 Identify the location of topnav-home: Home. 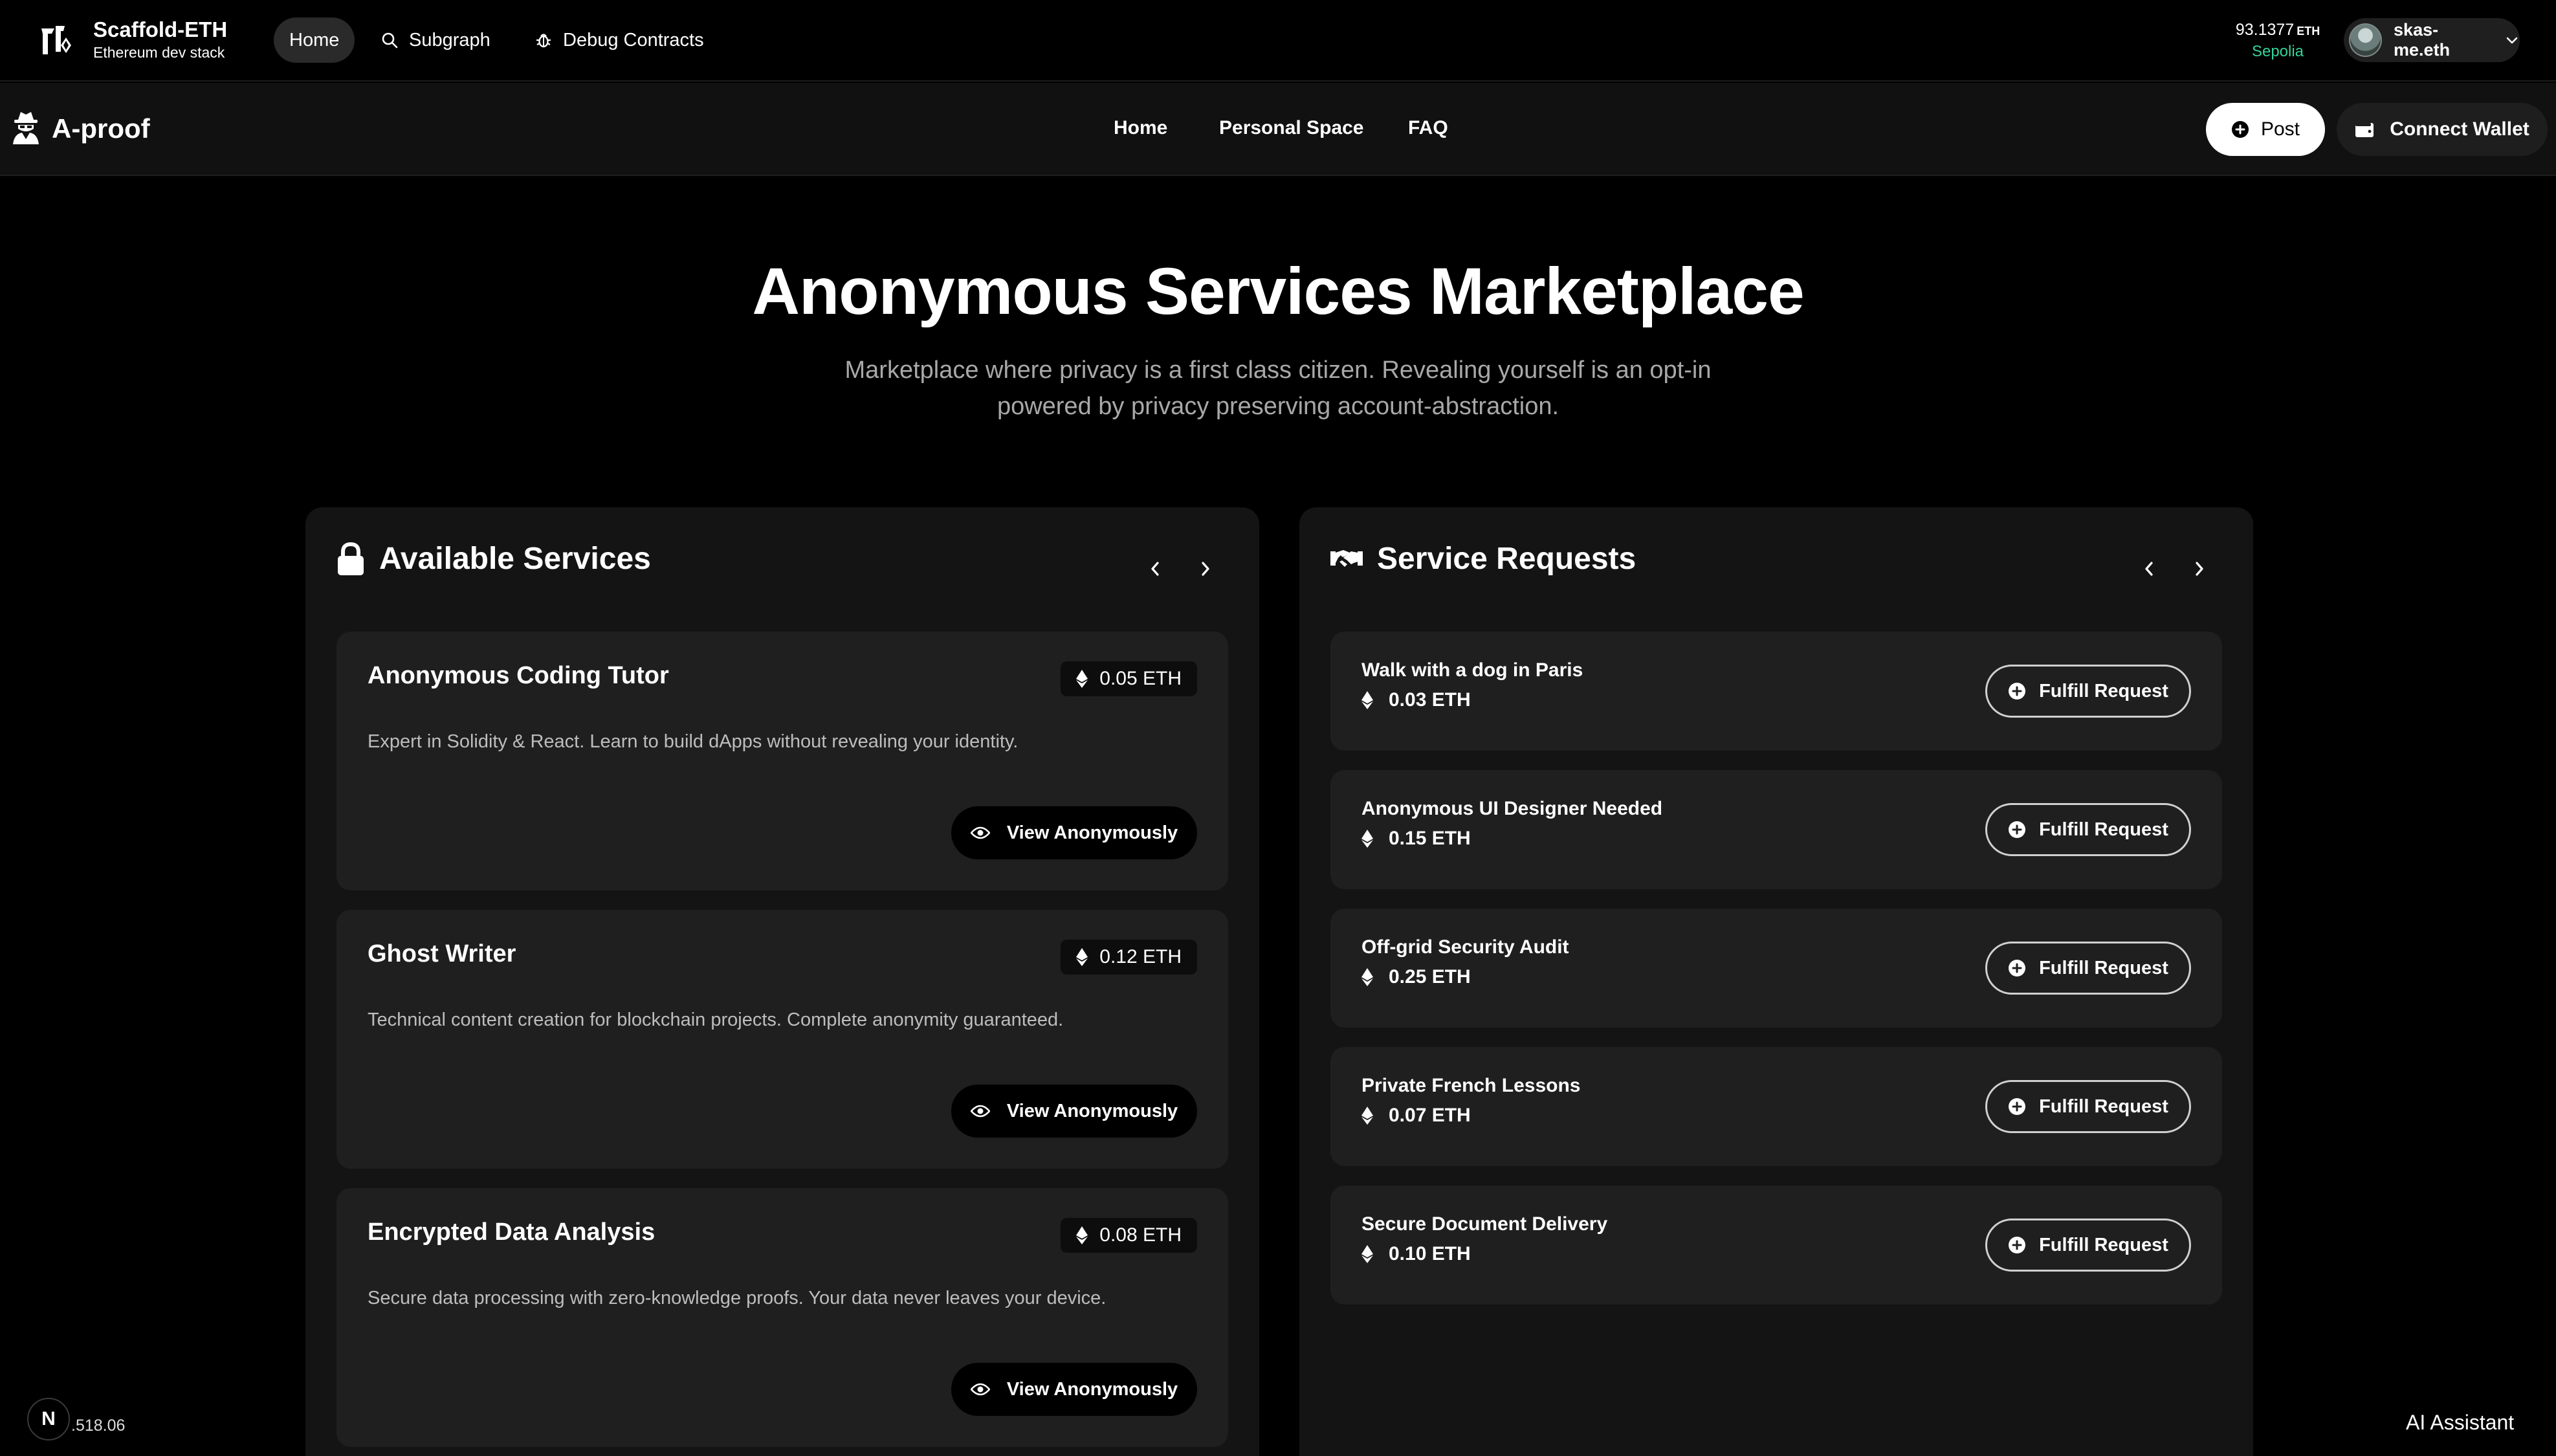
(314, 40).